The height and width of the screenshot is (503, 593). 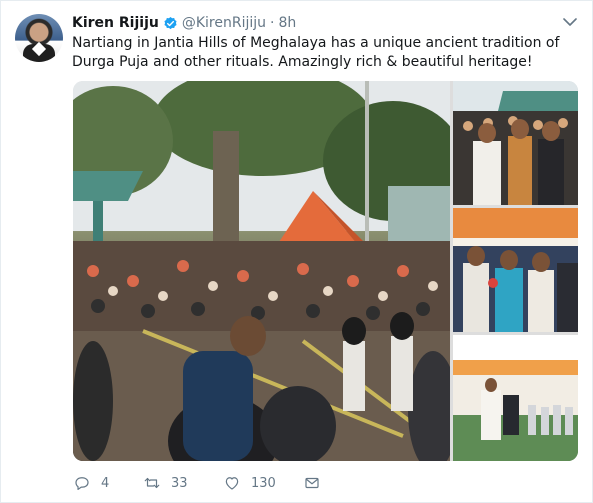 I want to click on reply-button: 4, so click(x=108, y=483).